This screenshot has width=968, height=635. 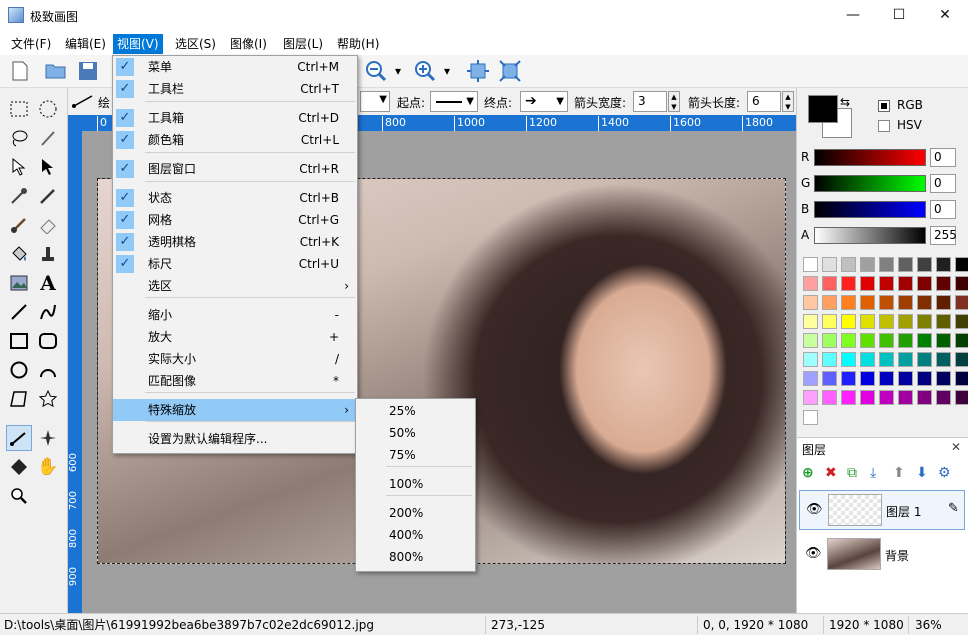 What do you see at coordinates (870, 235) in the screenshot?
I see `alpha-slider` at bounding box center [870, 235].